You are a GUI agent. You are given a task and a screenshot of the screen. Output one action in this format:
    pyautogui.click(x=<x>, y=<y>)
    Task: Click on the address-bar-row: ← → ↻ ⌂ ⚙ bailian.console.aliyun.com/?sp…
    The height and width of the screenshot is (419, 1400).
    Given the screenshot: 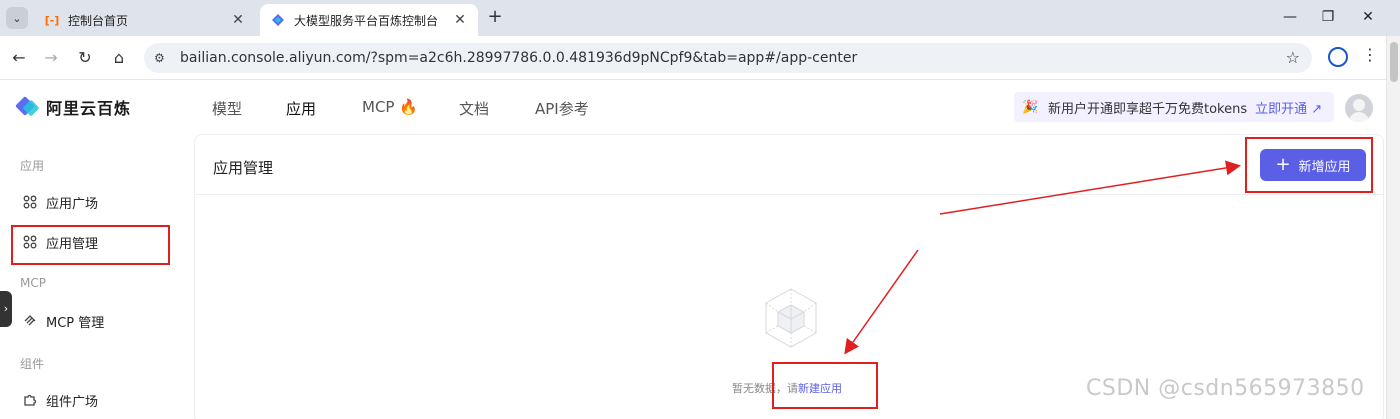 What is the action you would take?
    pyautogui.click(x=700, y=58)
    